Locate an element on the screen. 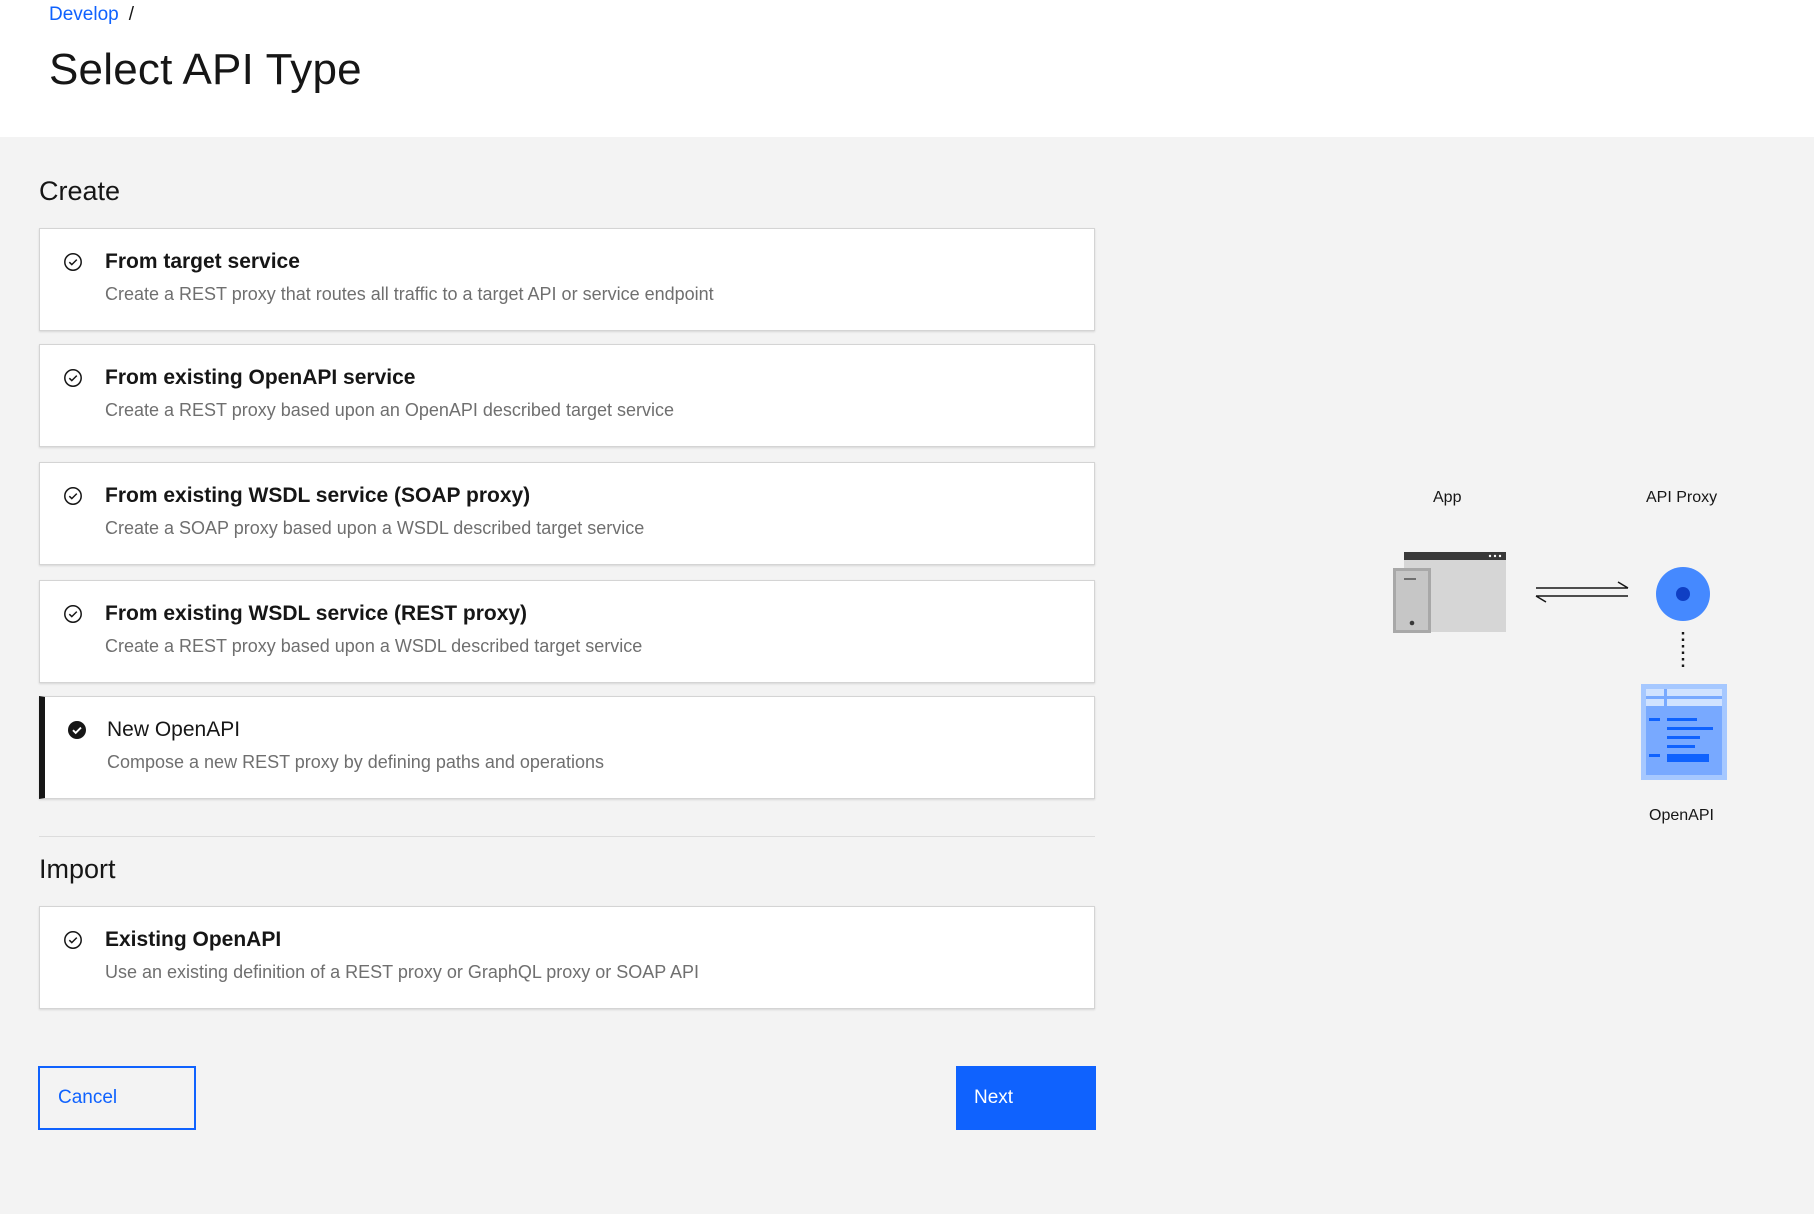  diagram-api-proxy-label: API Proxy is located at coordinates (1682, 497).